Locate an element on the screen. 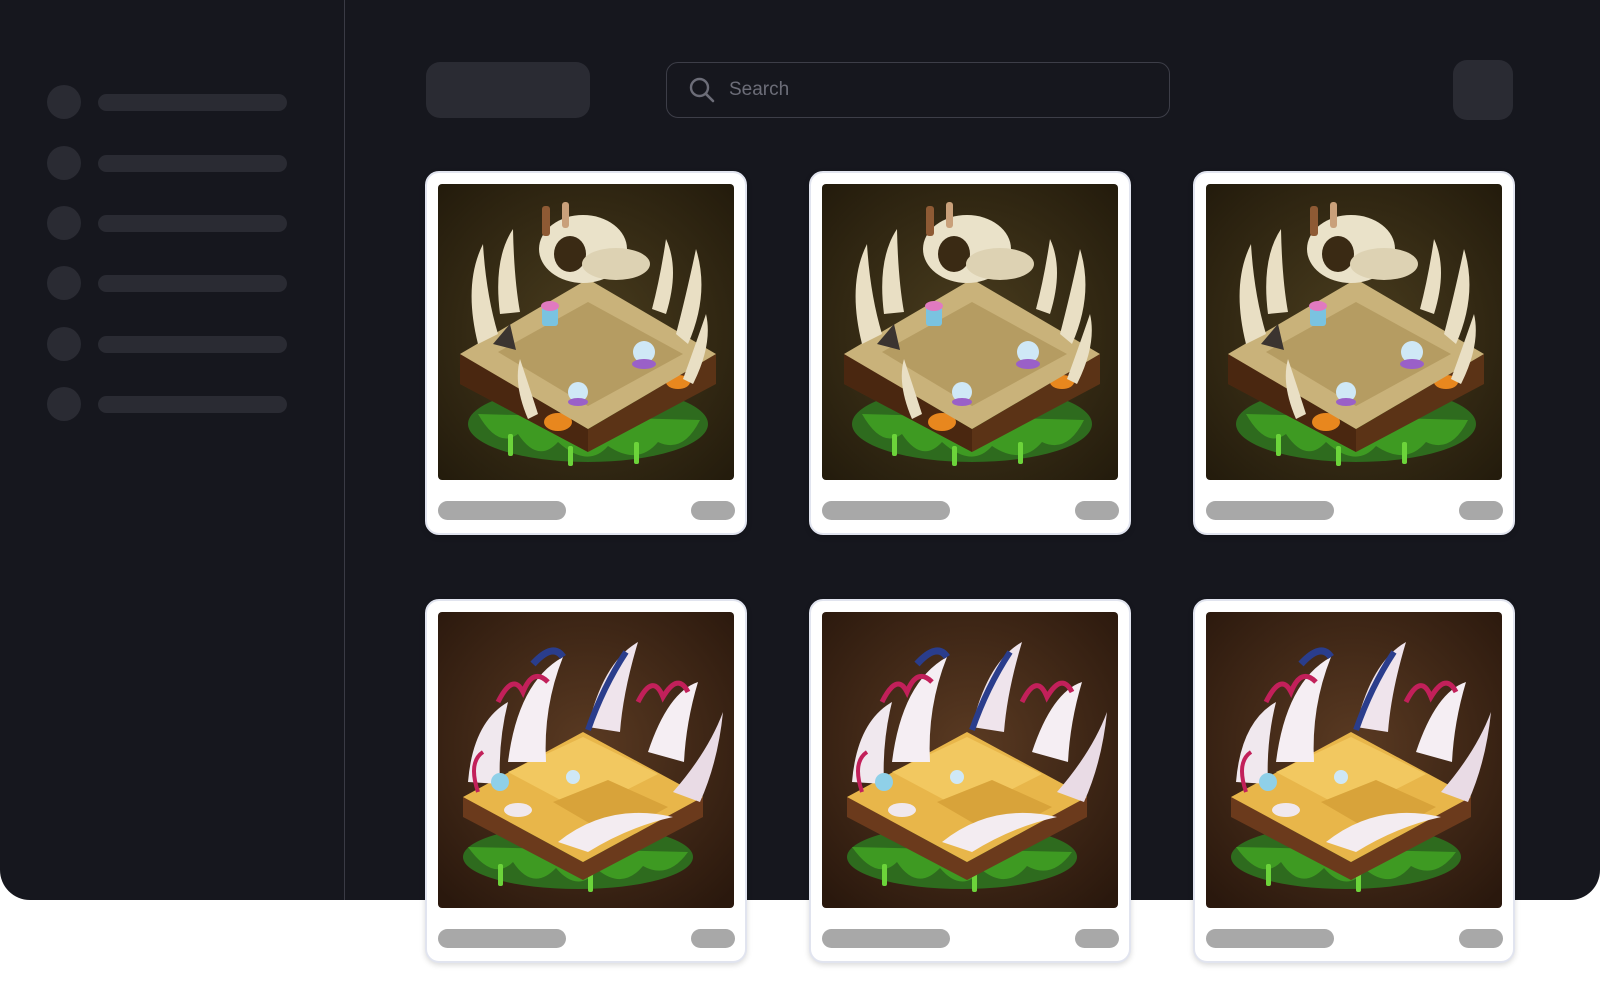 The width and height of the screenshot is (1600, 983). topbar-button is located at coordinates (508, 90).